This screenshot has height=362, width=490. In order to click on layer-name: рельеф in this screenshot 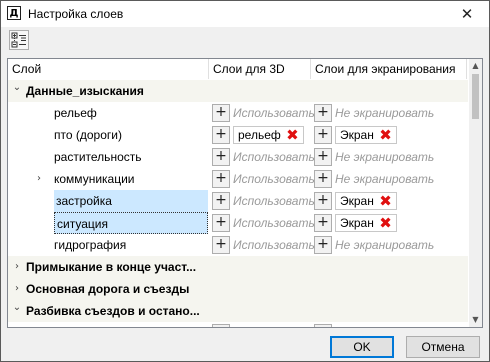, I will do `click(75, 113)`.